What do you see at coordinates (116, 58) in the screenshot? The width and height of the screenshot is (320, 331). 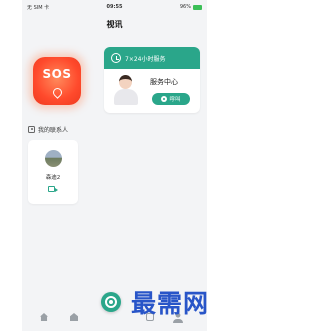 I see `clock-icon` at bounding box center [116, 58].